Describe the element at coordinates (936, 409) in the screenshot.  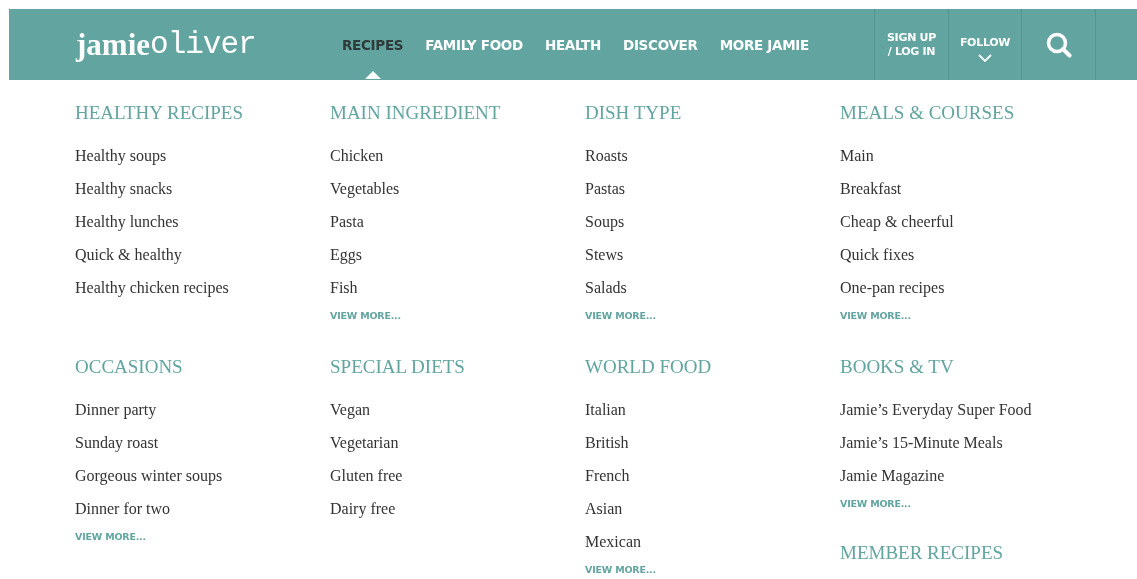
I see `menu-link: Jamie’s Everyday Super Food` at that location.